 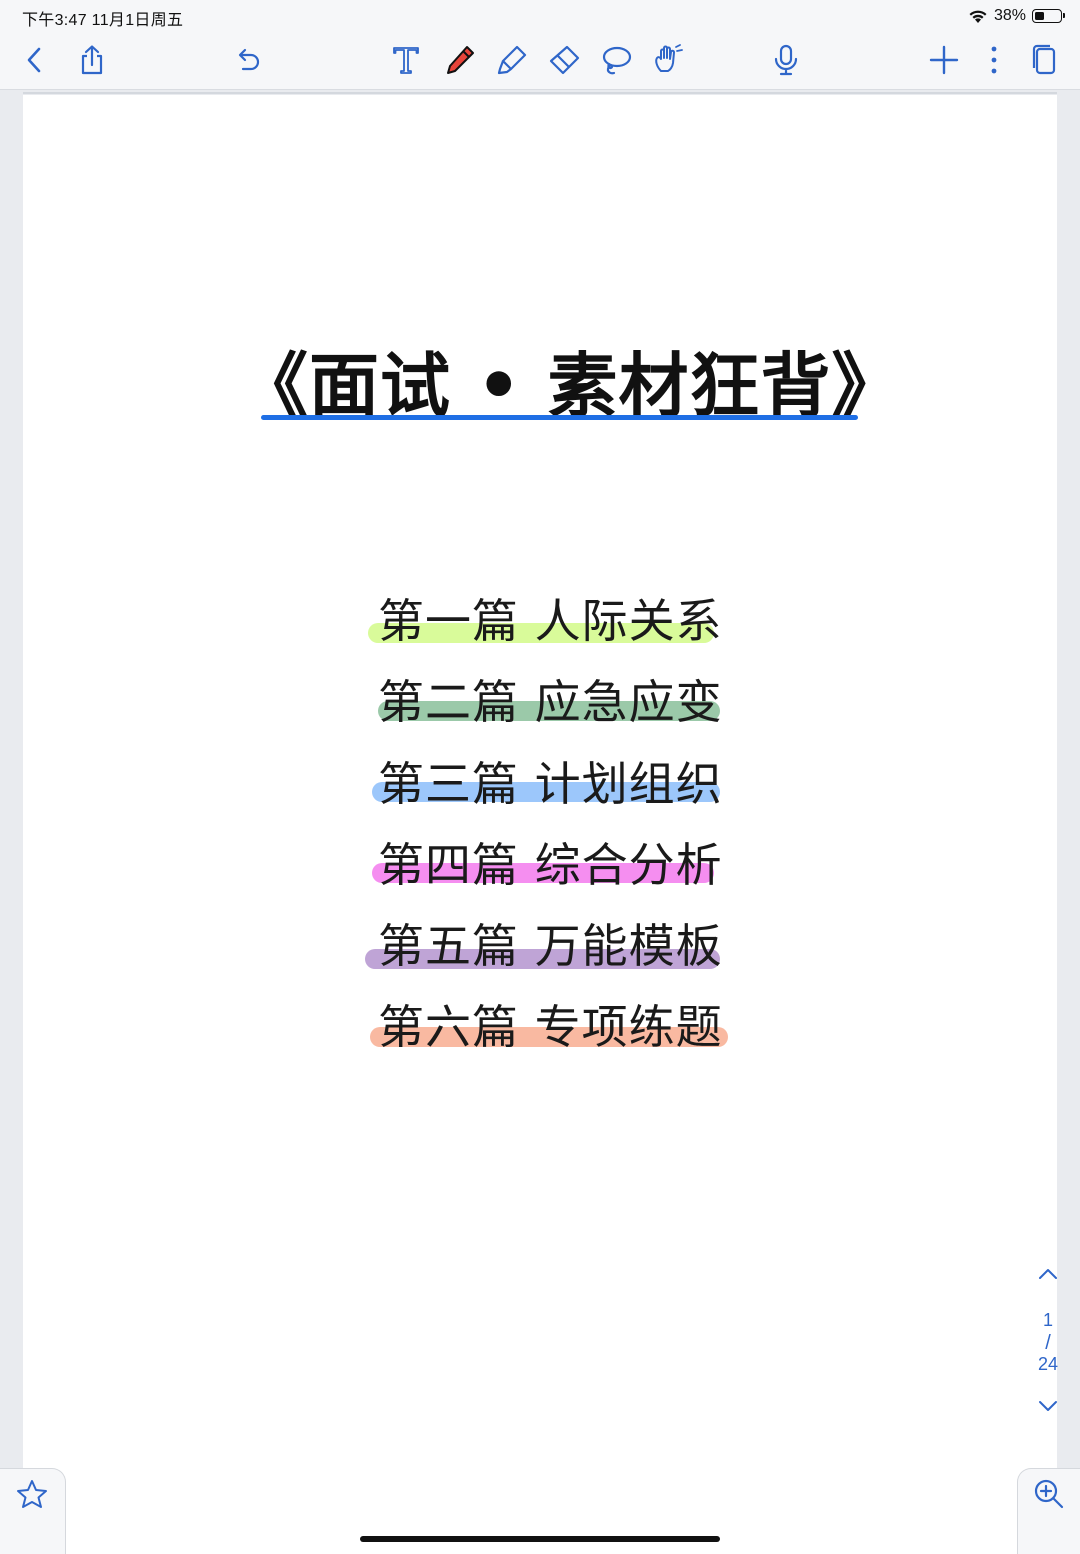 I want to click on lasso-icon, so click(x=617, y=60).